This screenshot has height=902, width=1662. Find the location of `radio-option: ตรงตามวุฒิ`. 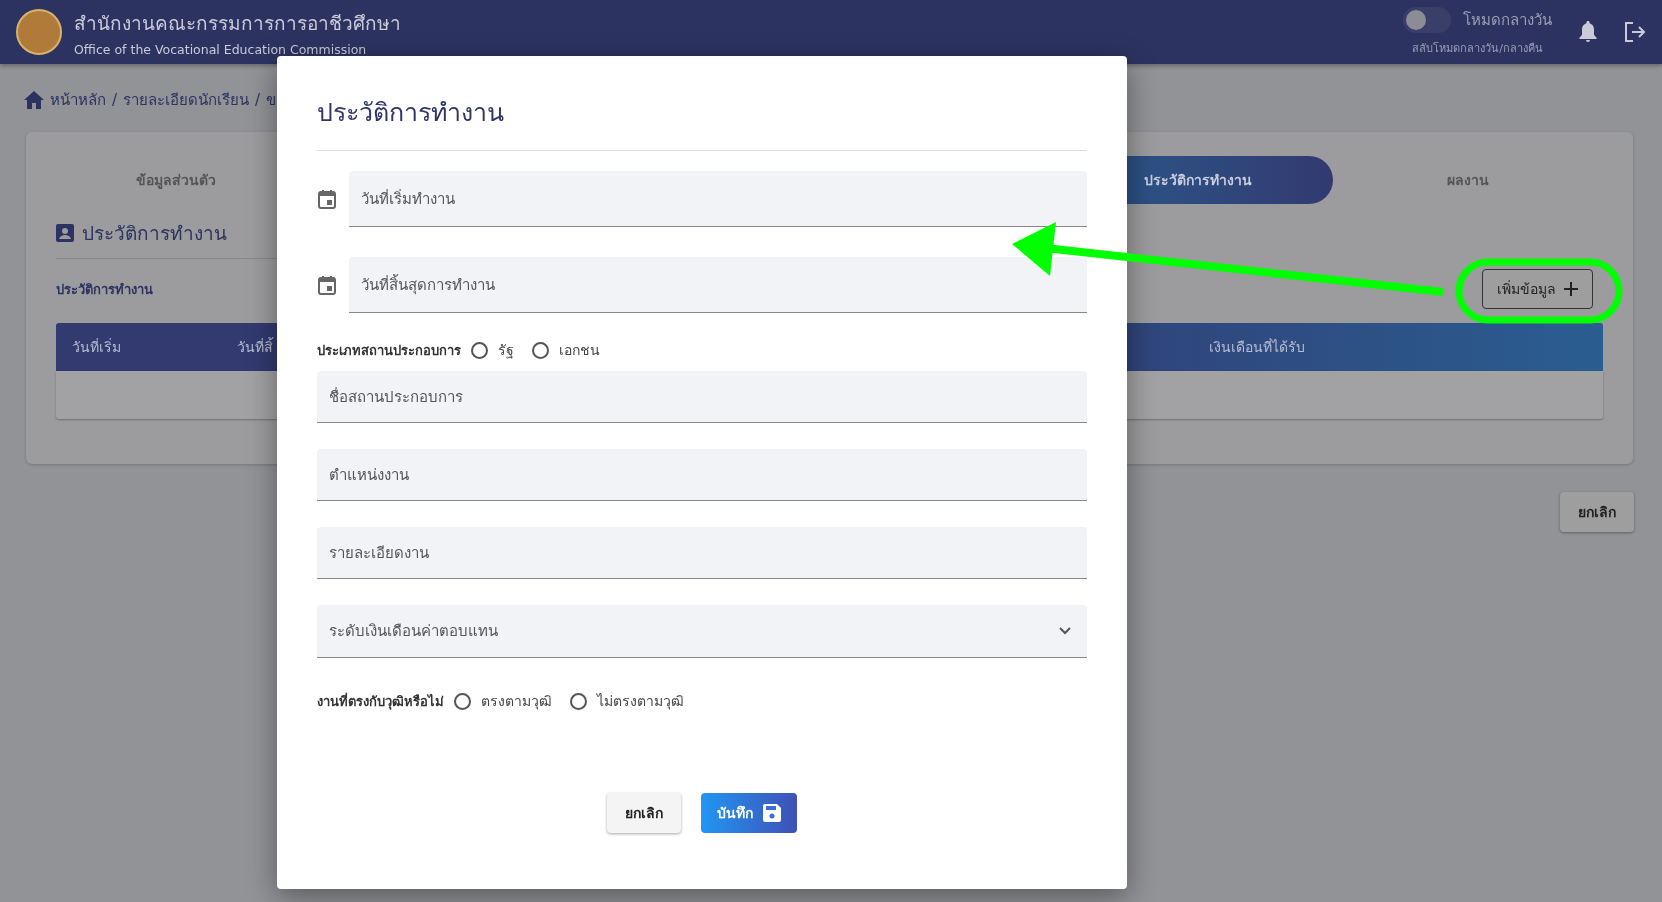

radio-option: ตรงตามวุฒิ is located at coordinates (503, 701).